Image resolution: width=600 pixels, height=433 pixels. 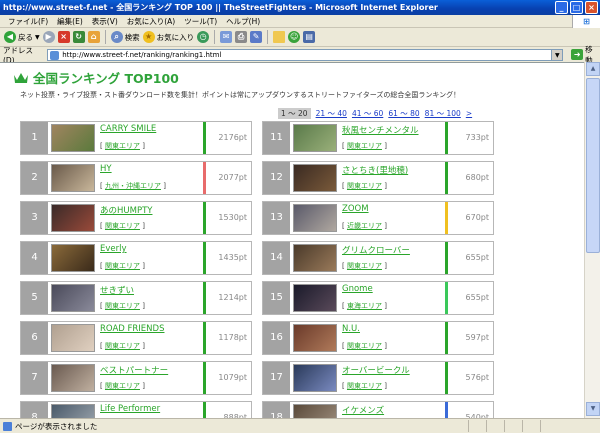 What do you see at coordinates (268, 37) in the screenshot?
I see `toolbar-divider` at bounding box center [268, 37].